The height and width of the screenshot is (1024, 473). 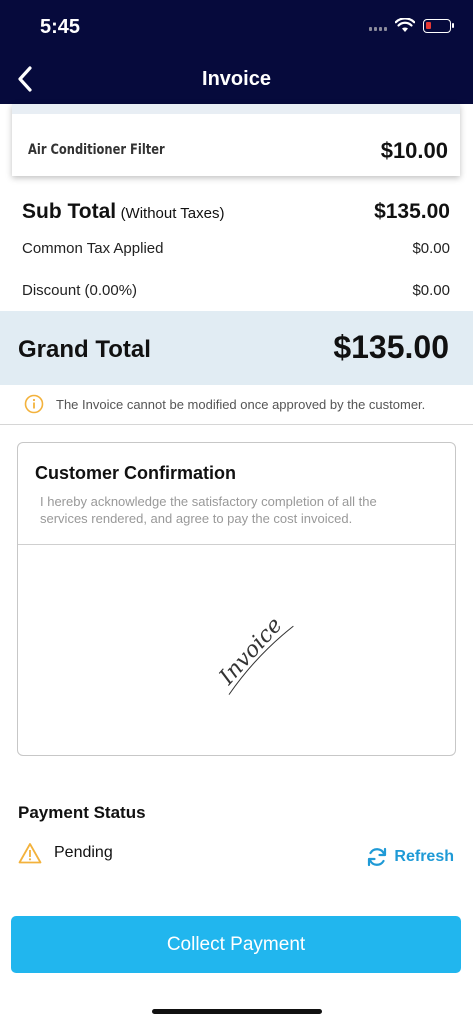 What do you see at coordinates (236, 248) in the screenshot?
I see `tax-row: Common Tax Applied $0.00` at bounding box center [236, 248].